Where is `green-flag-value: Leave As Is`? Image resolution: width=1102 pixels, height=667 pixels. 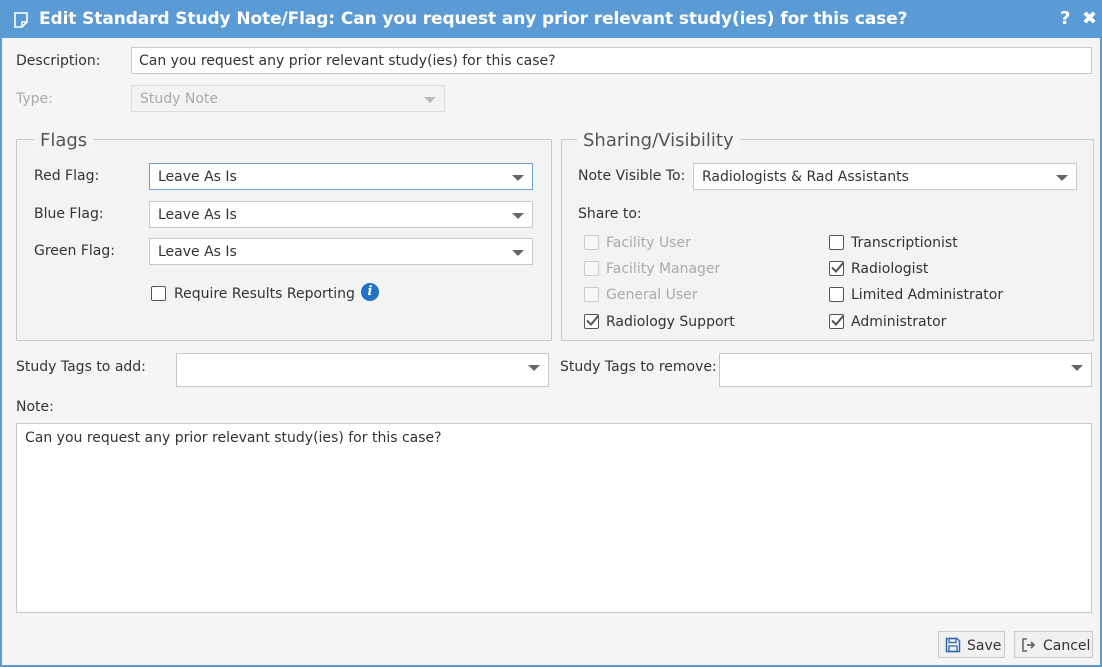 green-flag-value: Leave As Is is located at coordinates (197, 252).